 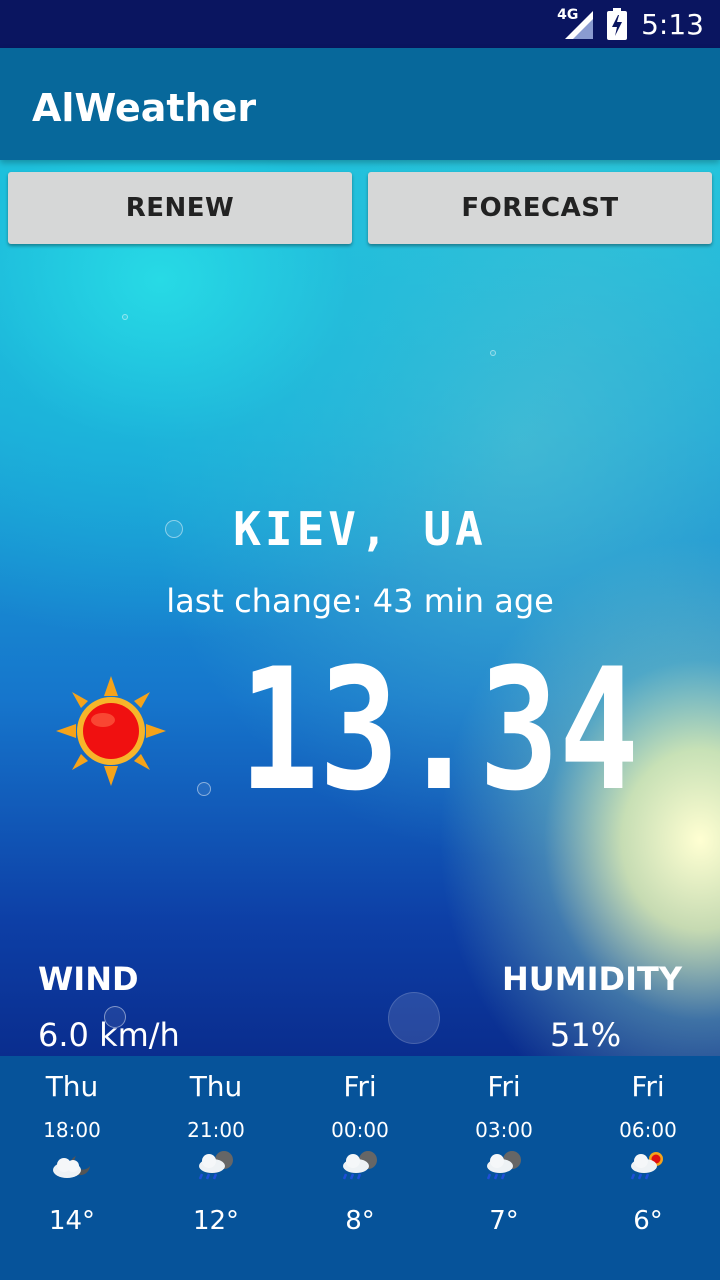 I want to click on forecast-time: 21:00, so click(x=216, y=1130).